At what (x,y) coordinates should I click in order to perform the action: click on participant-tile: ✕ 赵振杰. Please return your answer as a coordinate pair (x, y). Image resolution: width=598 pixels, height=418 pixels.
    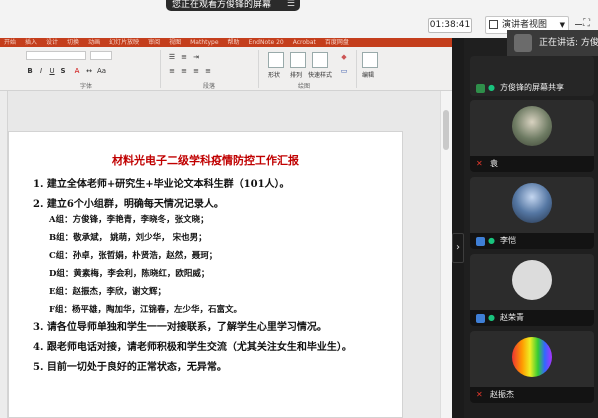
    Looking at the image, I should click on (532, 367).